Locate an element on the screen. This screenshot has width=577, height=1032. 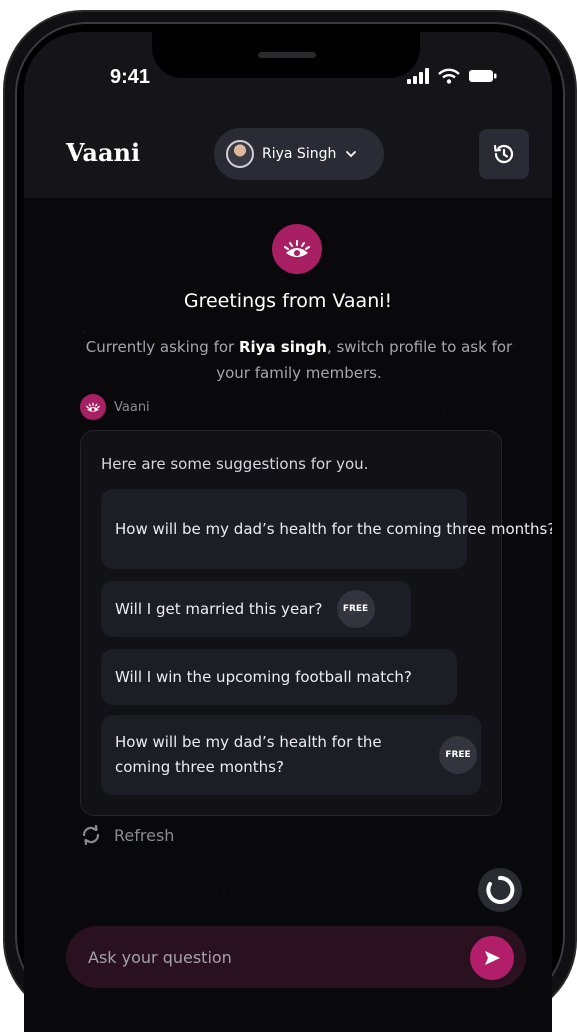
suggestion-text: Will I win the upcoming football match? is located at coordinates (263, 676).